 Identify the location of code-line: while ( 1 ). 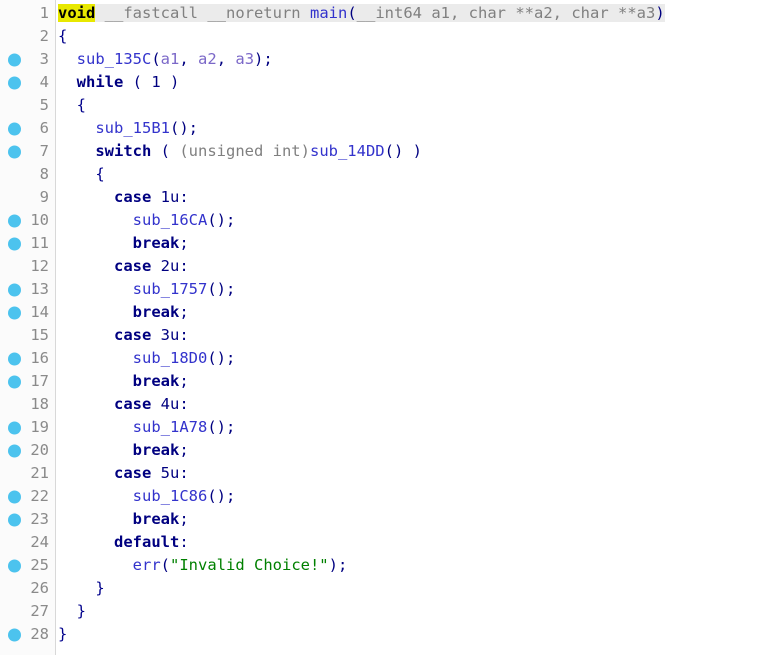
(417, 82).